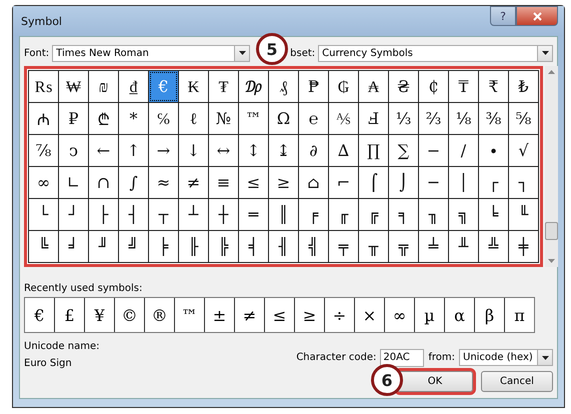 This screenshot has height=414, width=571. Describe the element at coordinates (403, 246) in the screenshot. I see `symbol-cell: ╦` at that location.